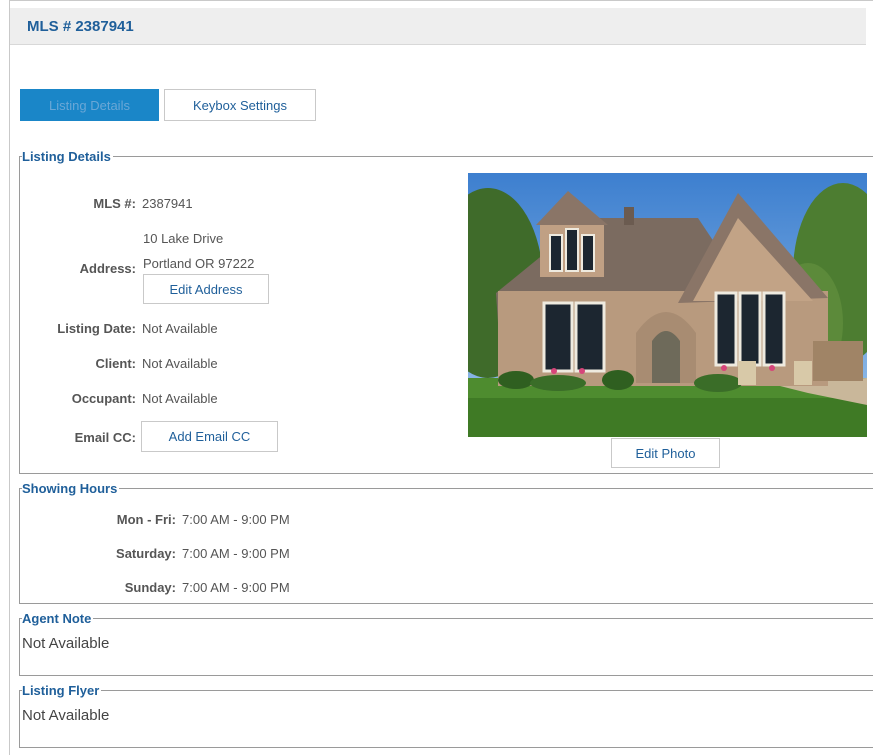  I want to click on occupant-label: Occupant:, so click(103, 398).